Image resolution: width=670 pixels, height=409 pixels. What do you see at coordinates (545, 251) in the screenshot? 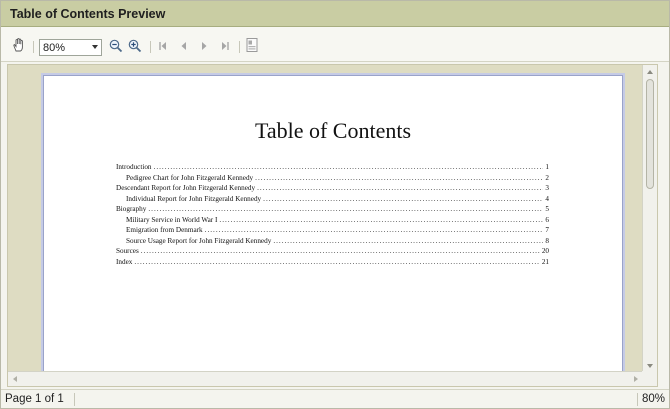
I see `toc-entry-page: 20` at bounding box center [545, 251].